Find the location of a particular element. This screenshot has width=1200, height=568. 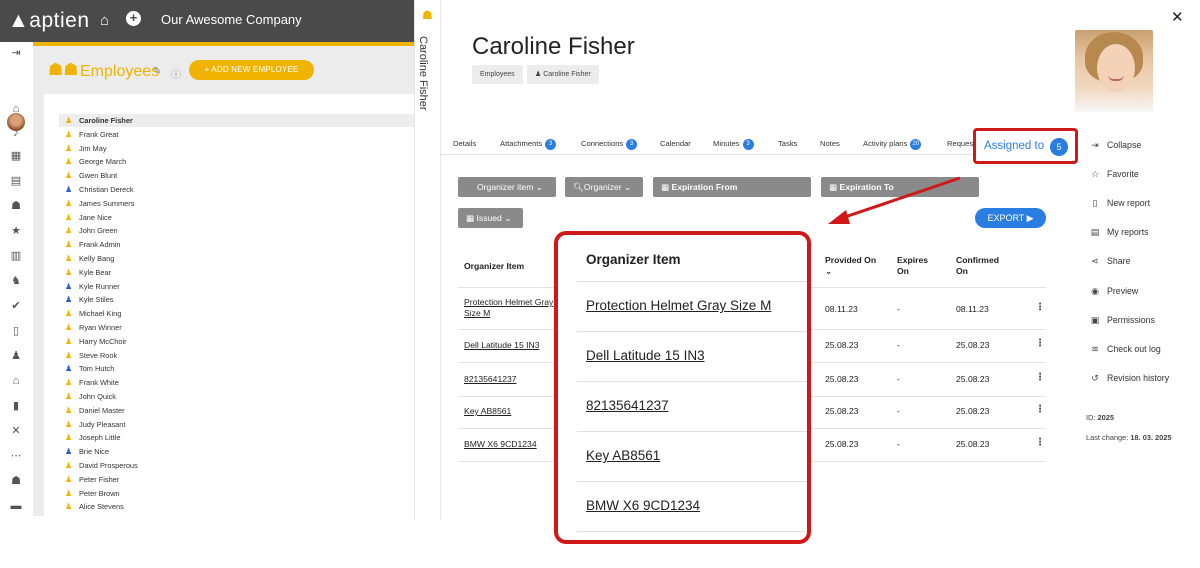

apps-icon: ⋯ is located at coordinates (16, 456).